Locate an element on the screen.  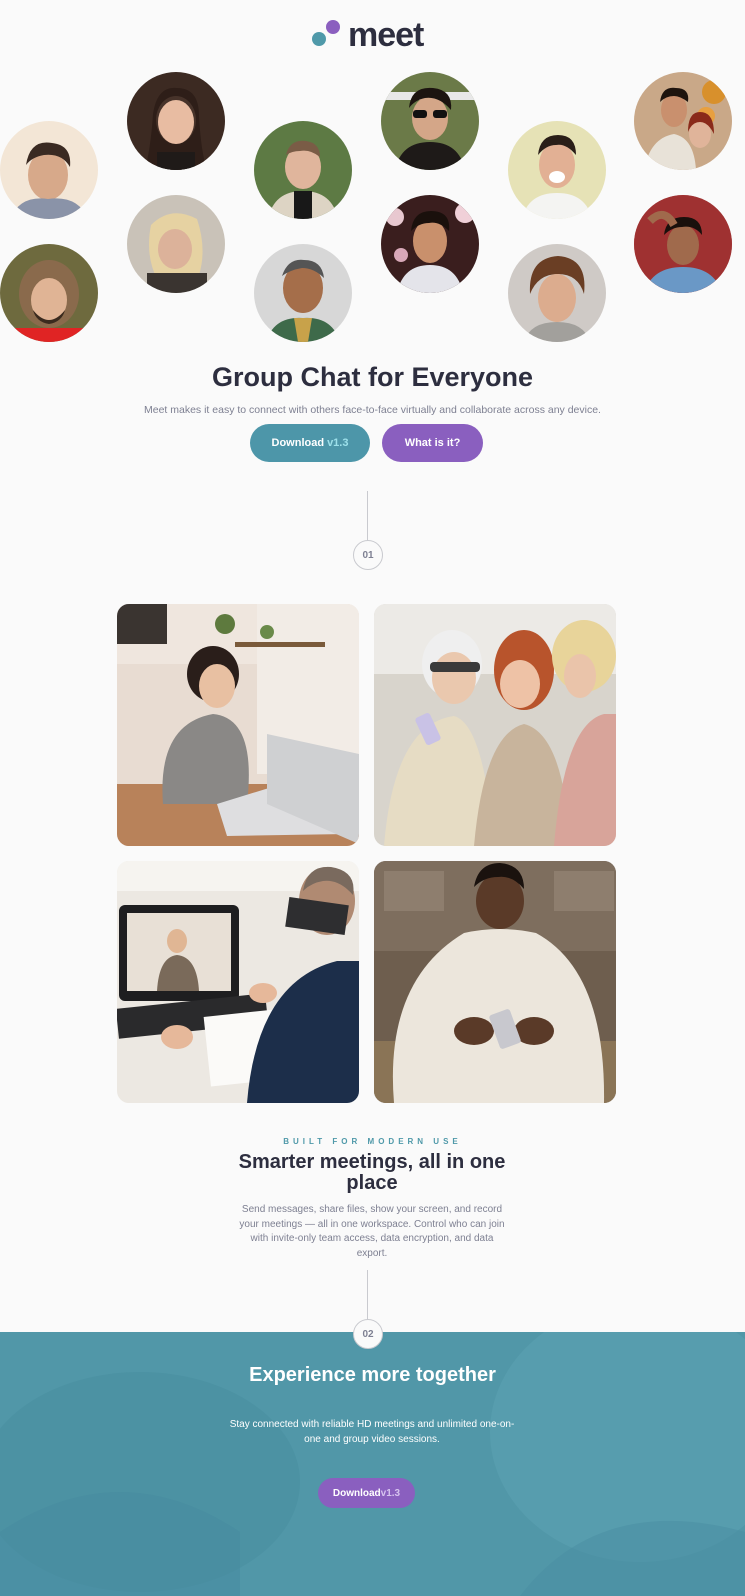
logo-dot-purple is located at coordinates (333, 27).